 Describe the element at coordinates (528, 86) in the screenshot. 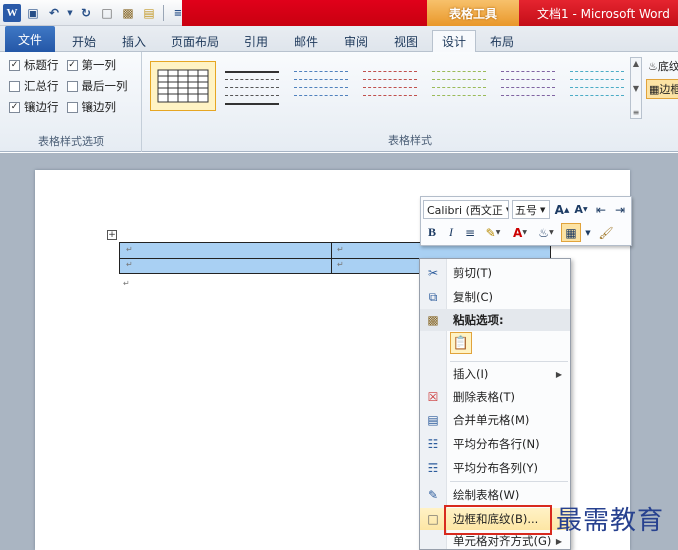

I see `table-style-purple` at that location.